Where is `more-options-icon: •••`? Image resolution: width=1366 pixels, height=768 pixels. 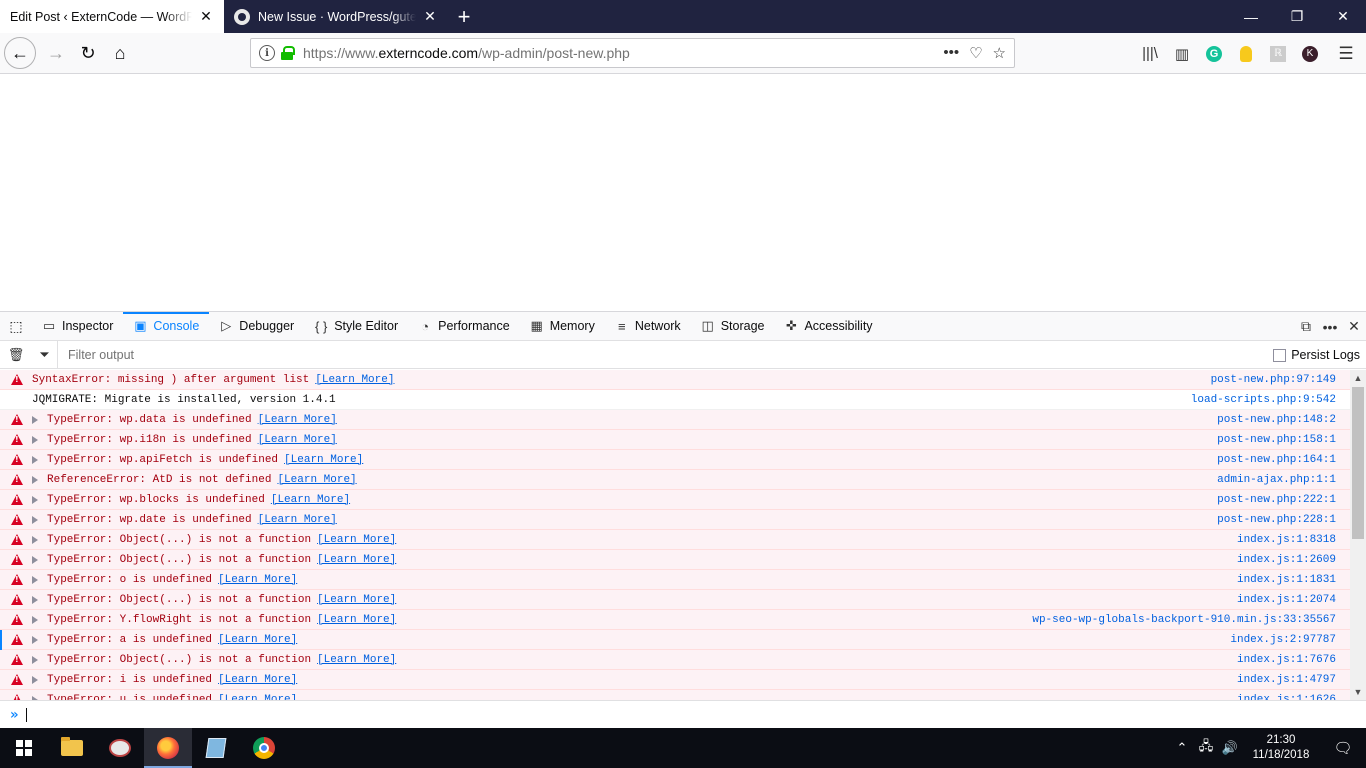
more-options-icon: ••• is located at coordinates (1330, 326).